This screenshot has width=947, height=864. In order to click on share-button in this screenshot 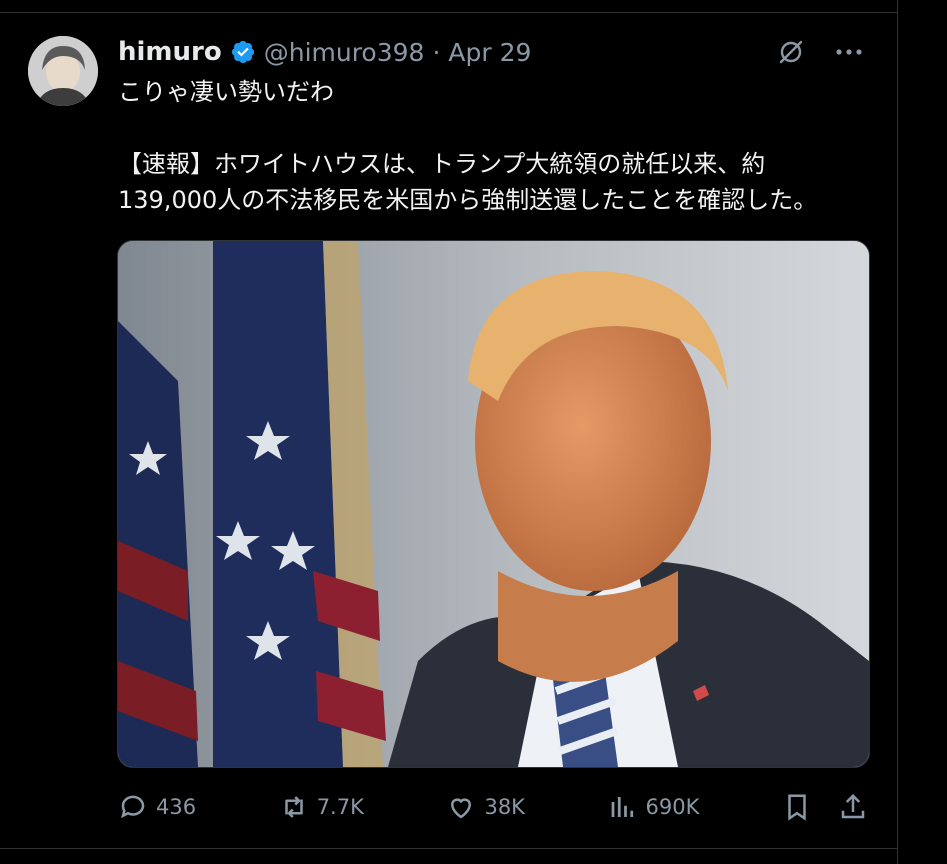, I will do `click(853, 807)`.